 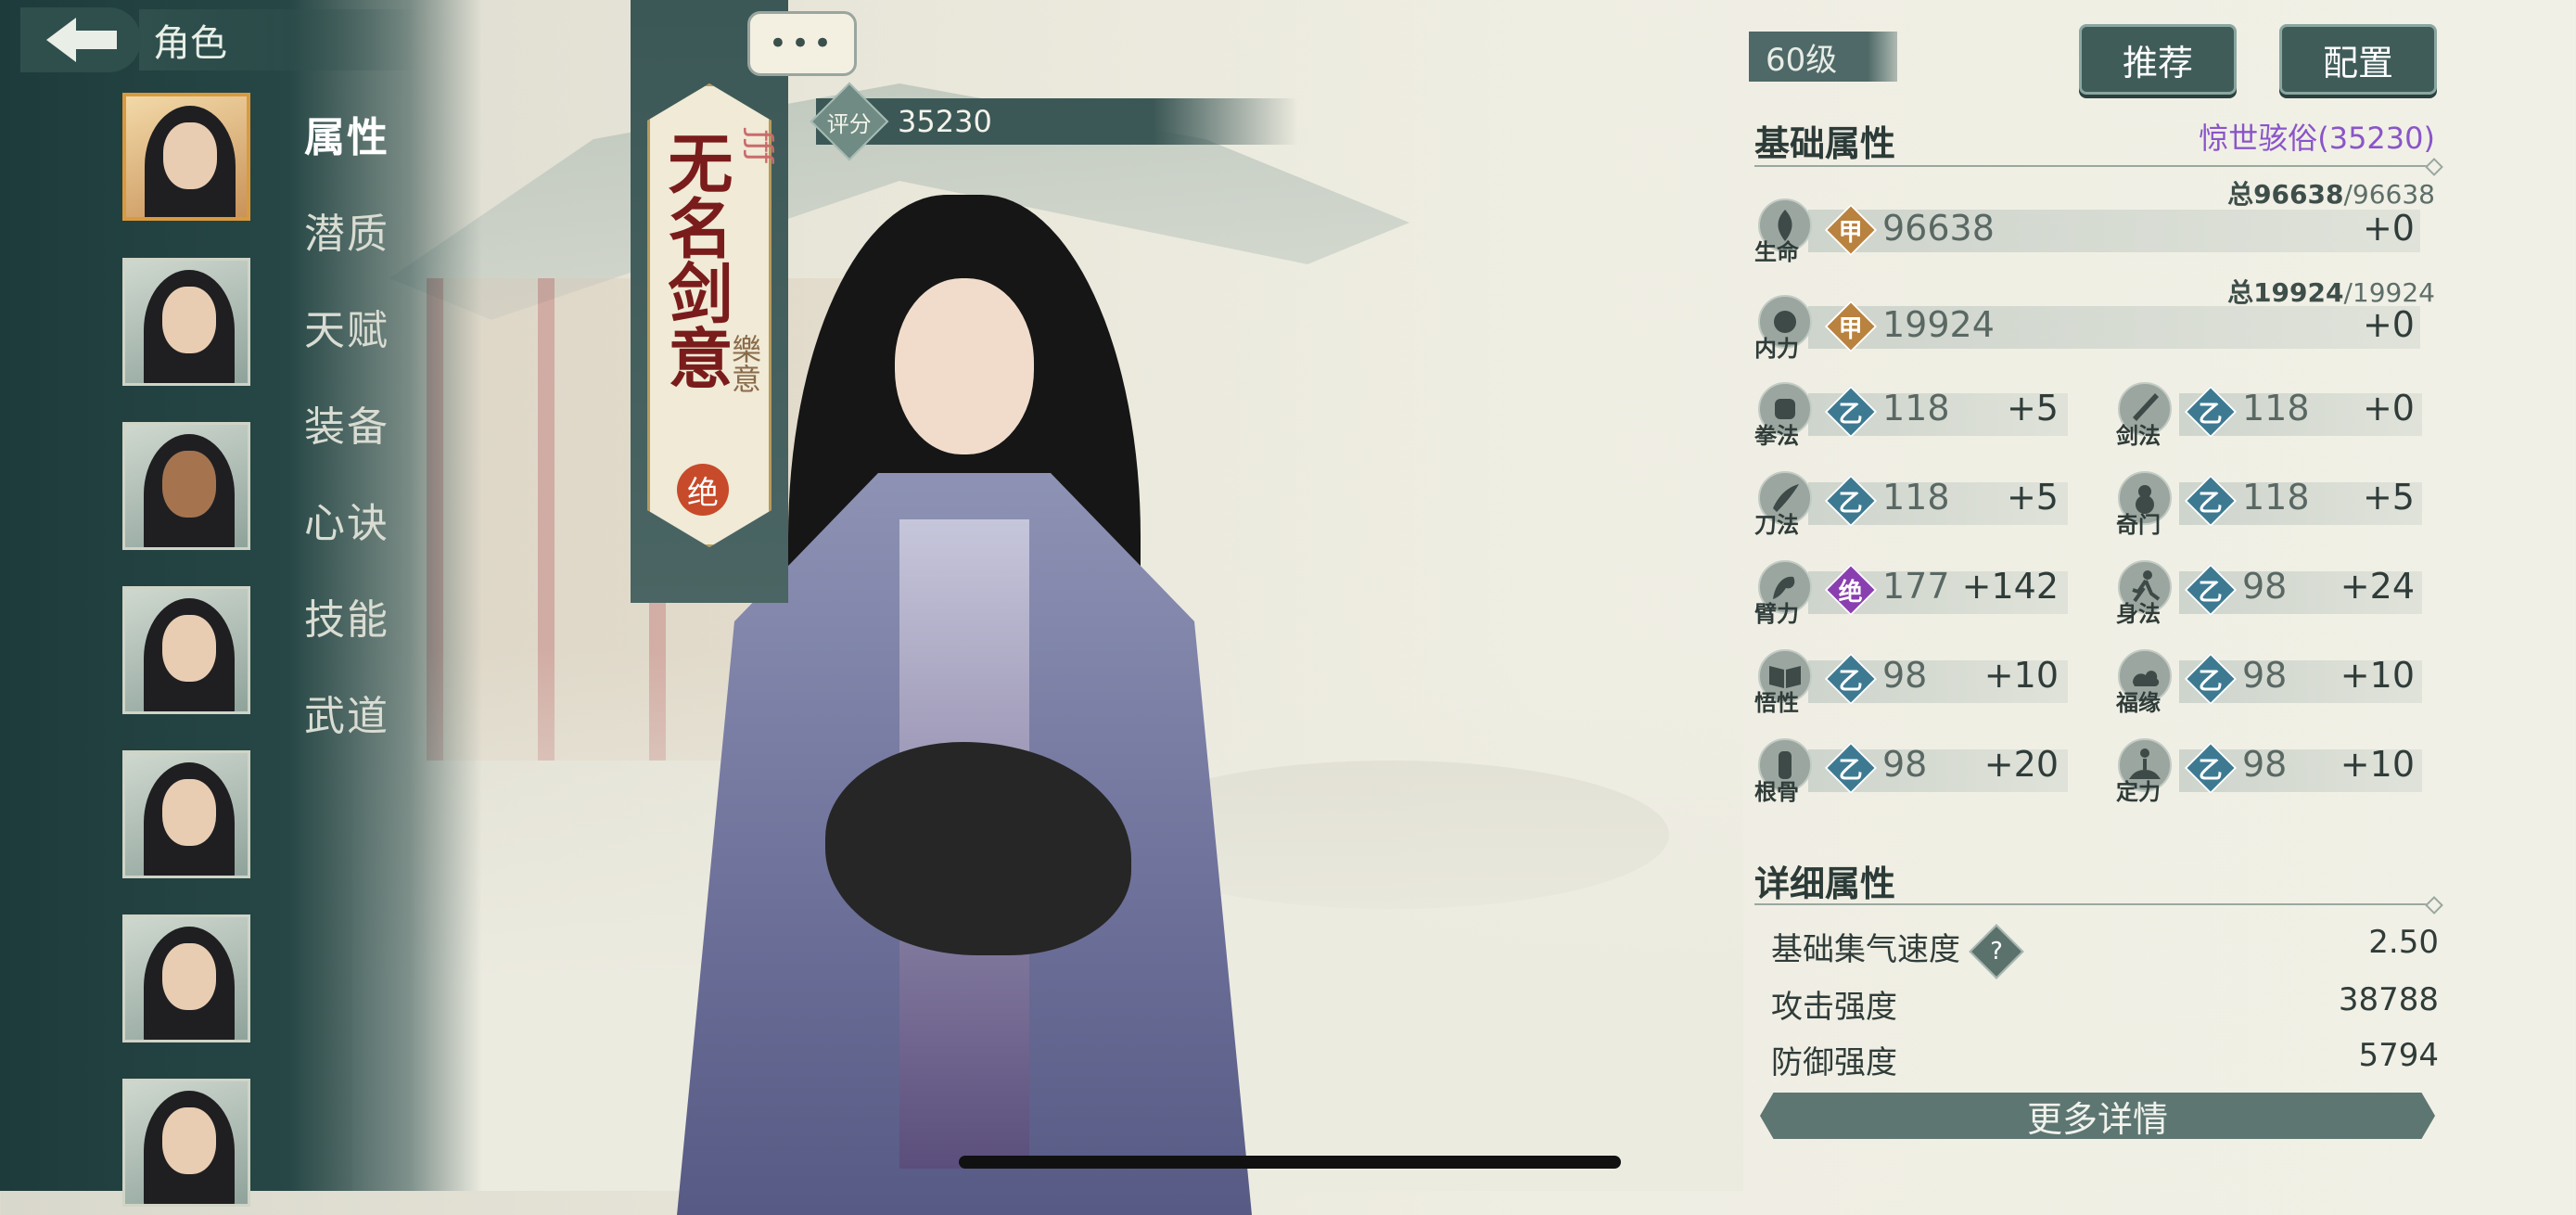 I want to click on stat-label: 福缘, so click(x=2138, y=703).